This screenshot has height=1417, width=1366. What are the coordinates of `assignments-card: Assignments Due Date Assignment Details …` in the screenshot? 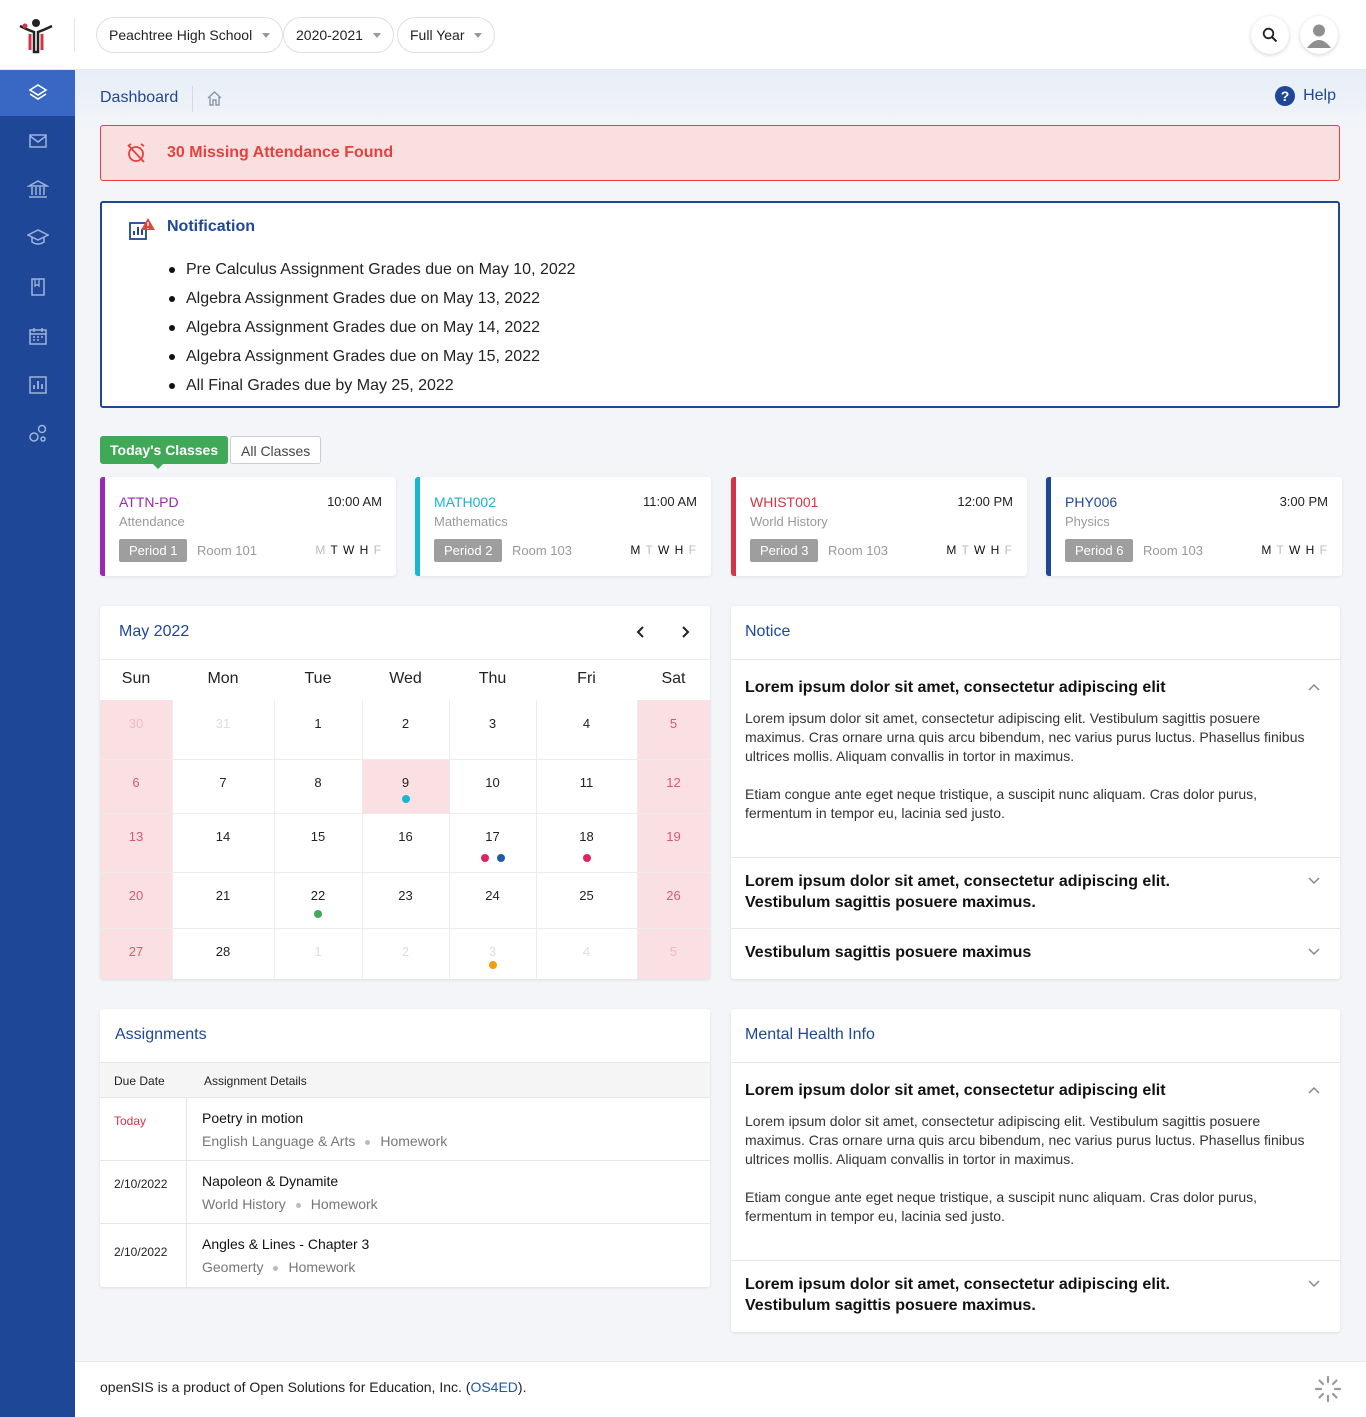 It's located at (405, 1148).